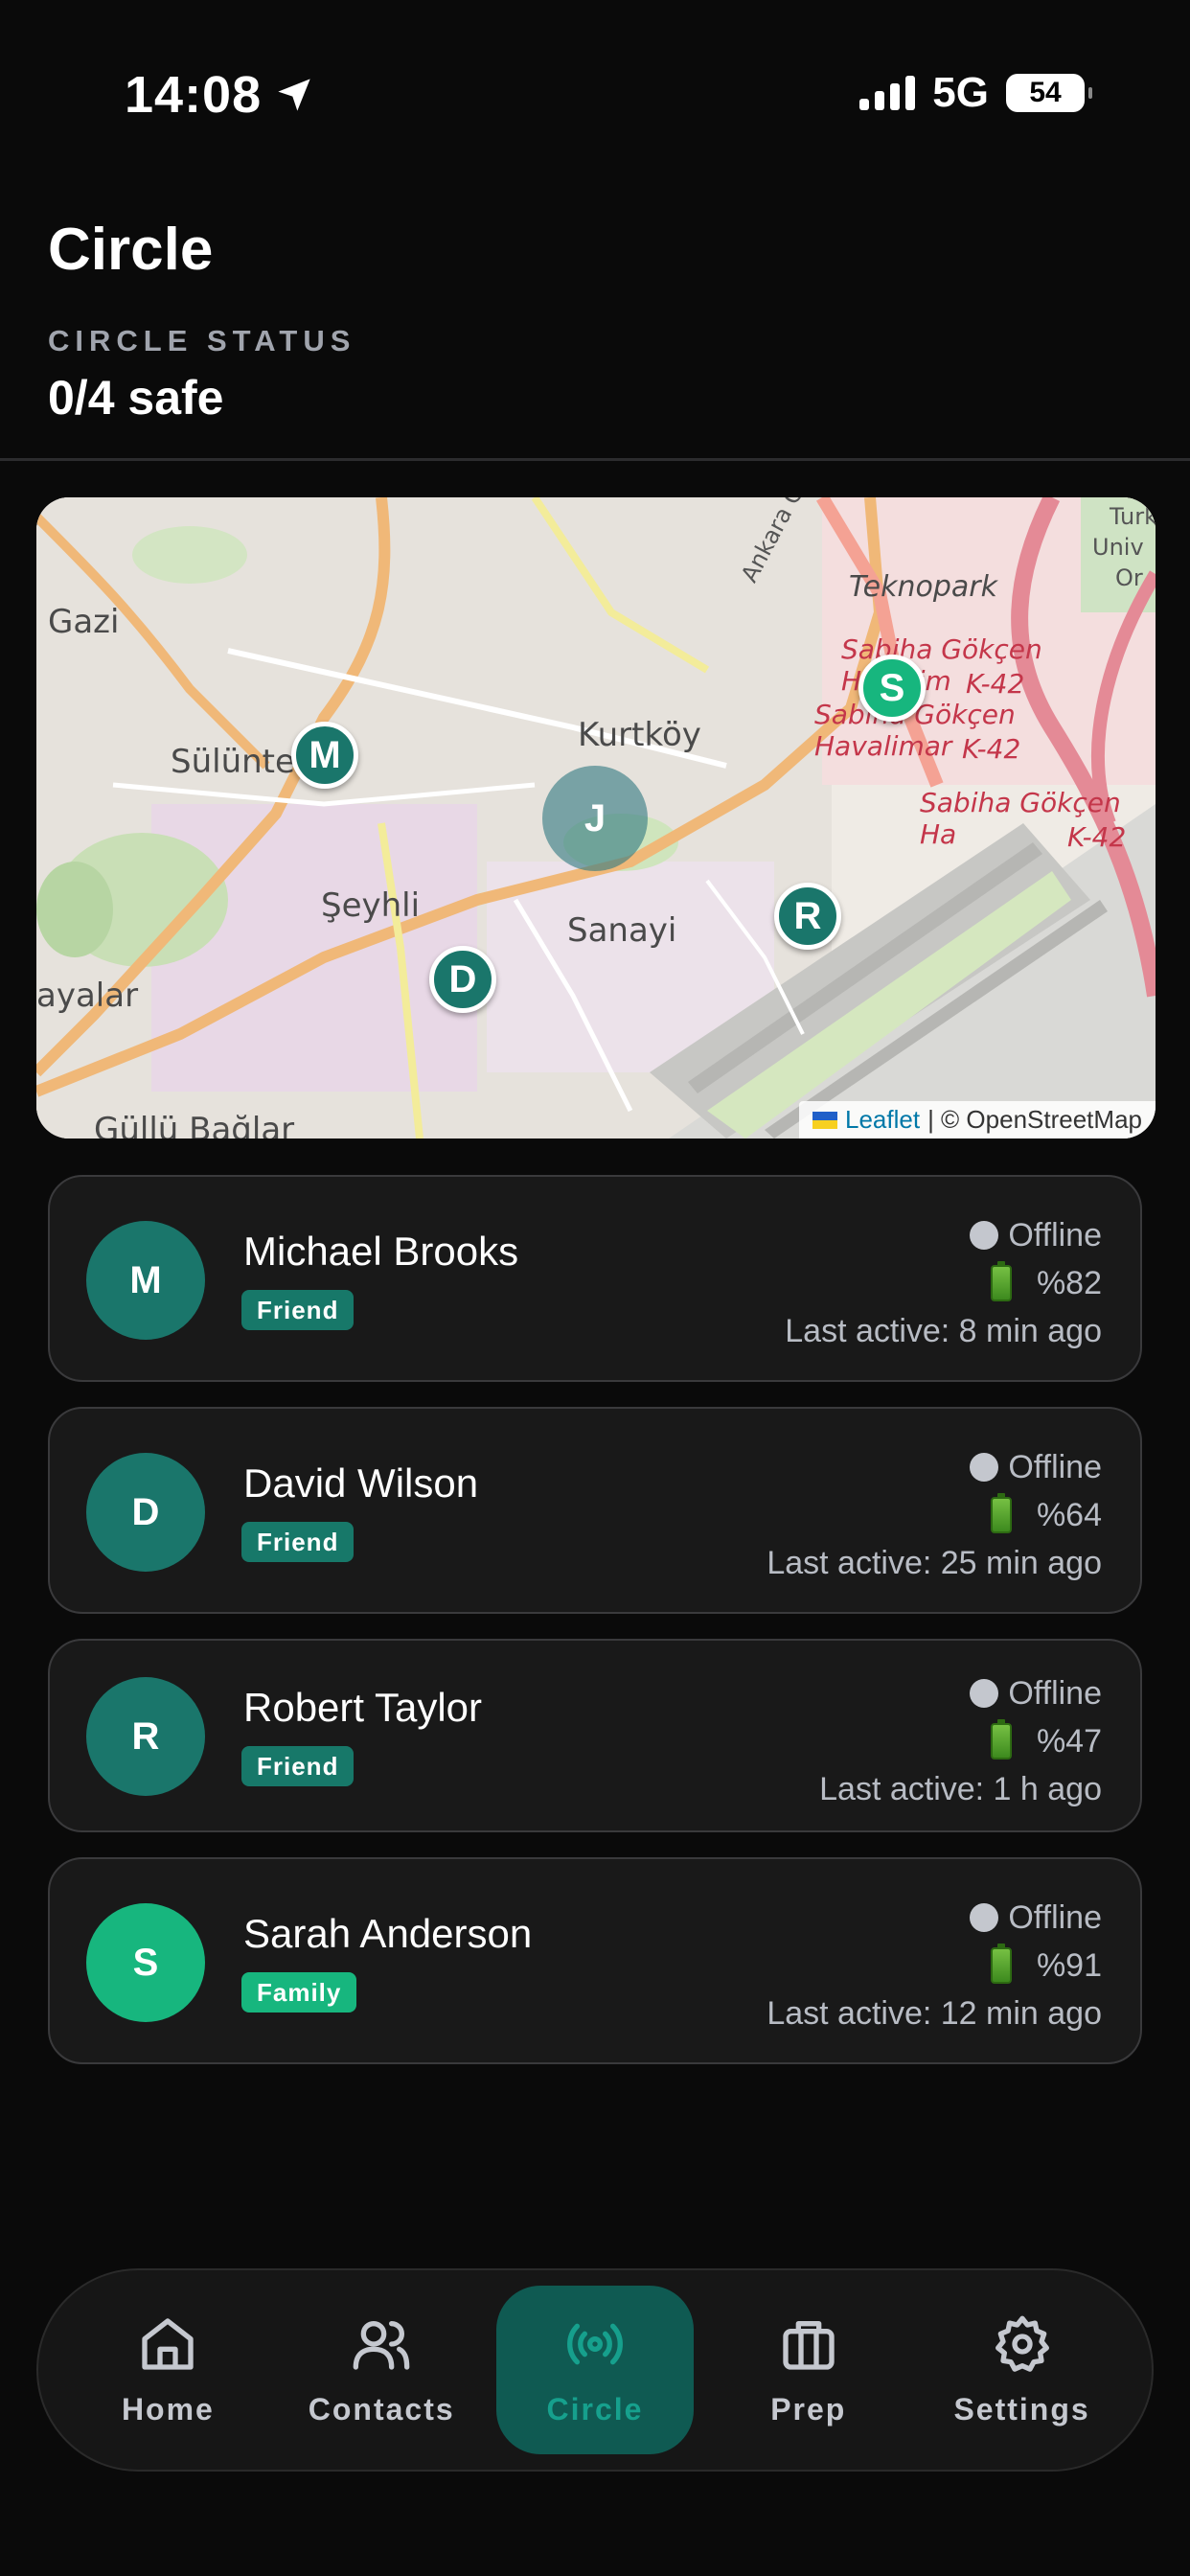 Image resolution: width=1190 pixels, height=2576 pixels. I want to click on map-label: Turk, so click(1133, 516).